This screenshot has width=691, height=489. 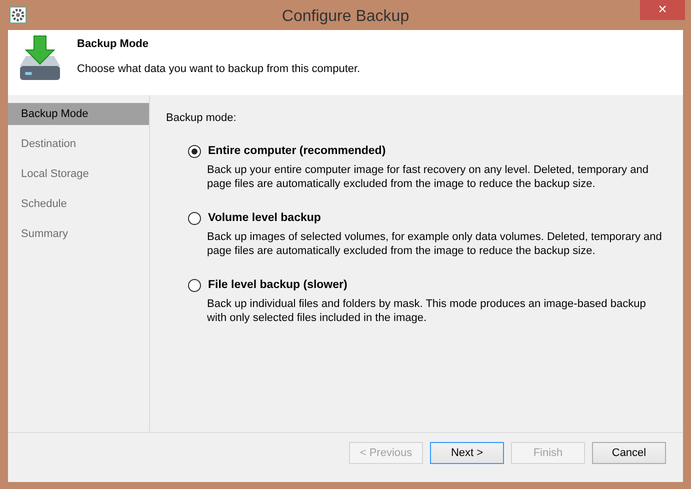 What do you see at coordinates (78, 114) in the screenshot?
I see `sidebar-item: Backup Mode` at bounding box center [78, 114].